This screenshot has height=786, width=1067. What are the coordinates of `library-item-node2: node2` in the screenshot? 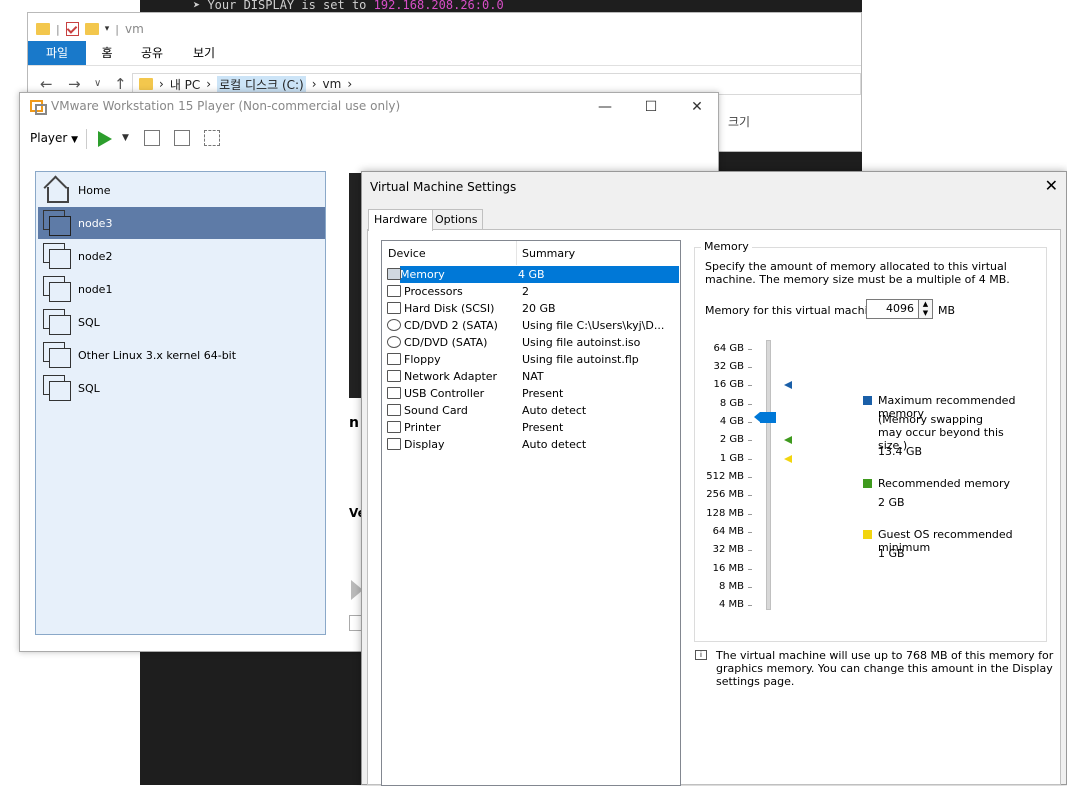 It's located at (181, 256).